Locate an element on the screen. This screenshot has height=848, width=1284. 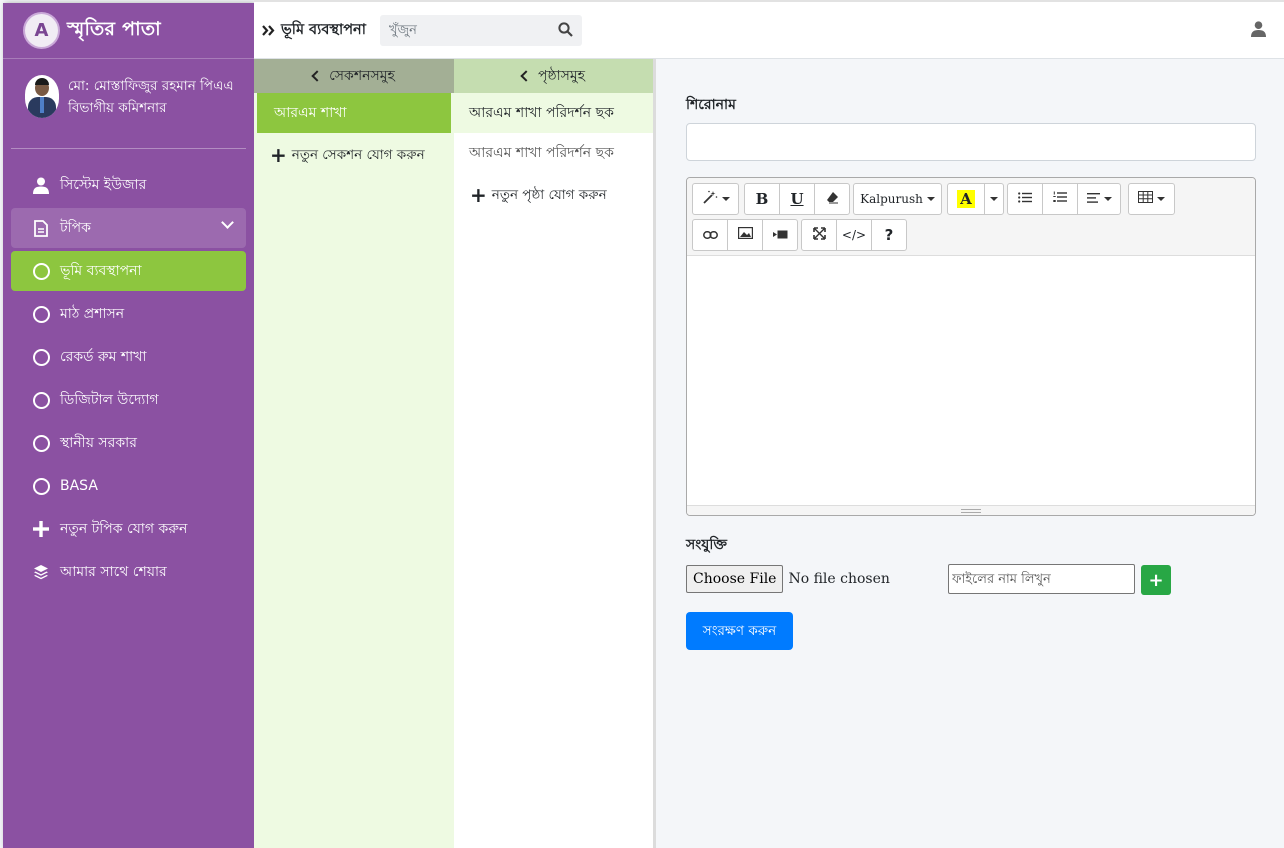
link-button is located at coordinates (710, 235).